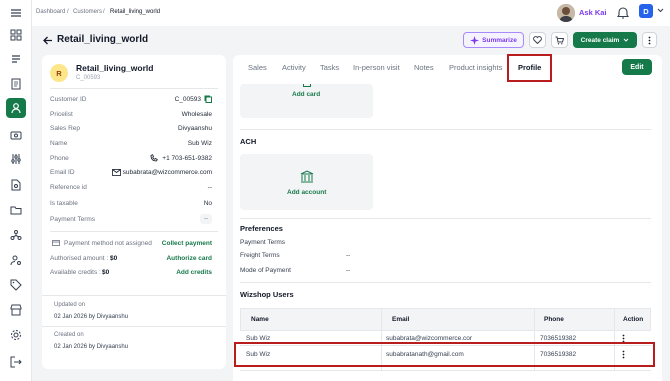 The height and width of the screenshot is (381, 670). I want to click on cart-button, so click(559, 40).